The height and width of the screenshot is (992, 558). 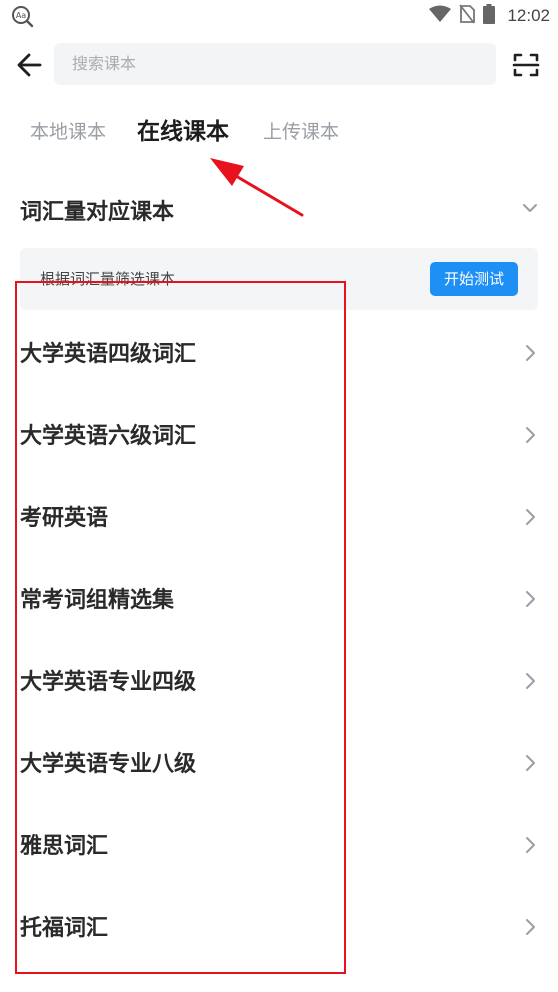 What do you see at coordinates (68, 134) in the screenshot?
I see `tab-local-books: 本地课本` at bounding box center [68, 134].